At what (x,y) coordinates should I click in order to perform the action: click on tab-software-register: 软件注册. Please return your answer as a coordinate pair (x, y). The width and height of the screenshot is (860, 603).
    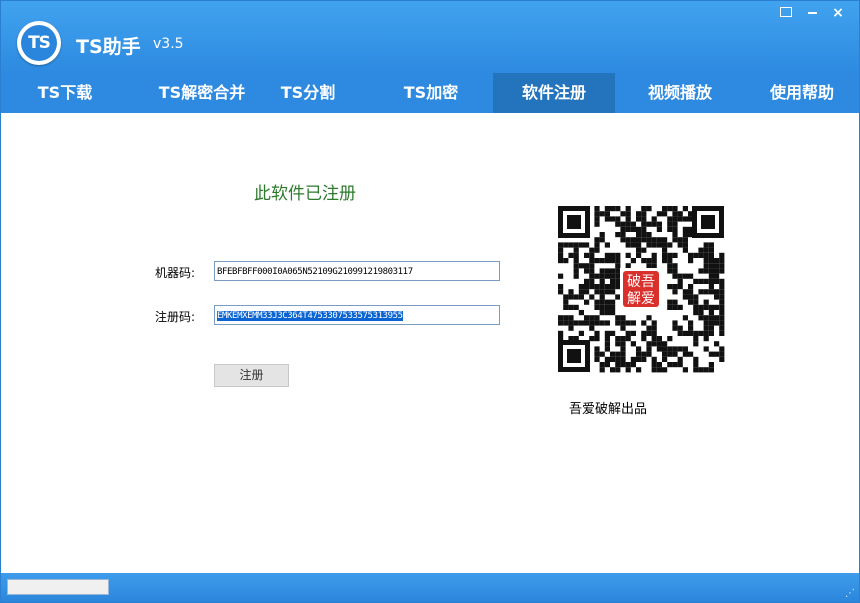
    Looking at the image, I should click on (554, 93).